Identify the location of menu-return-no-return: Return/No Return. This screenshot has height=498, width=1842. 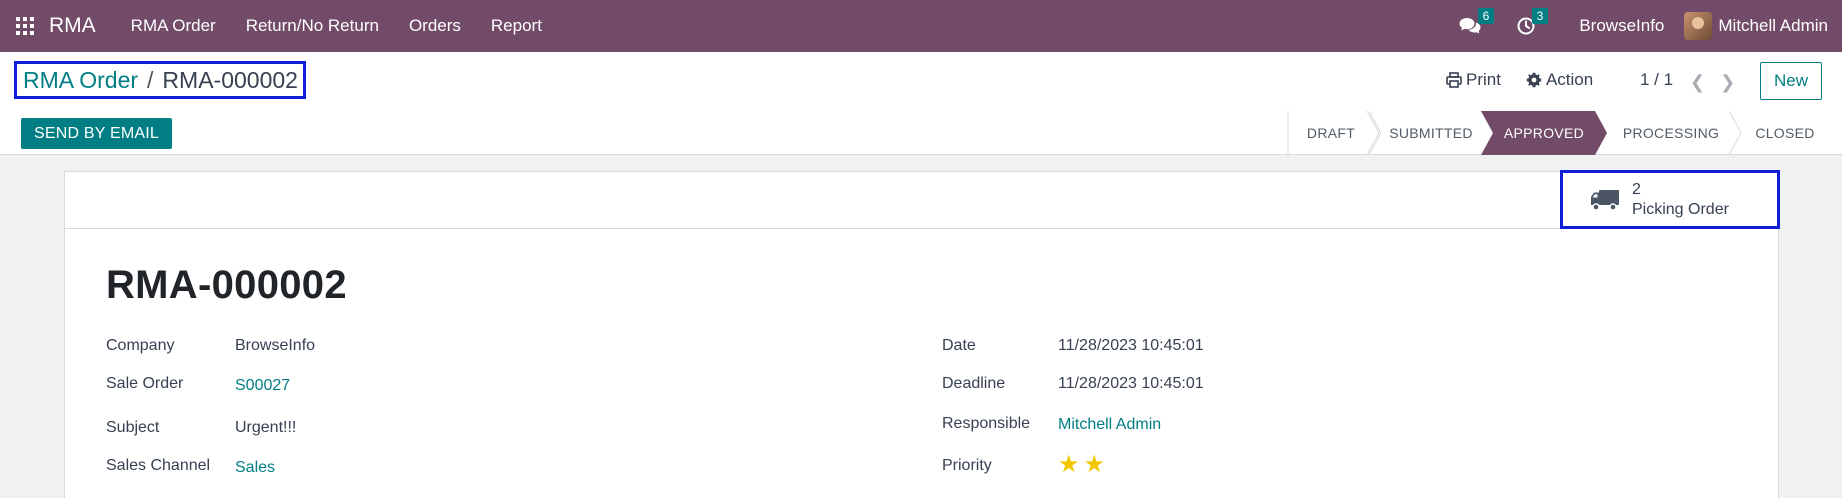
(312, 26).